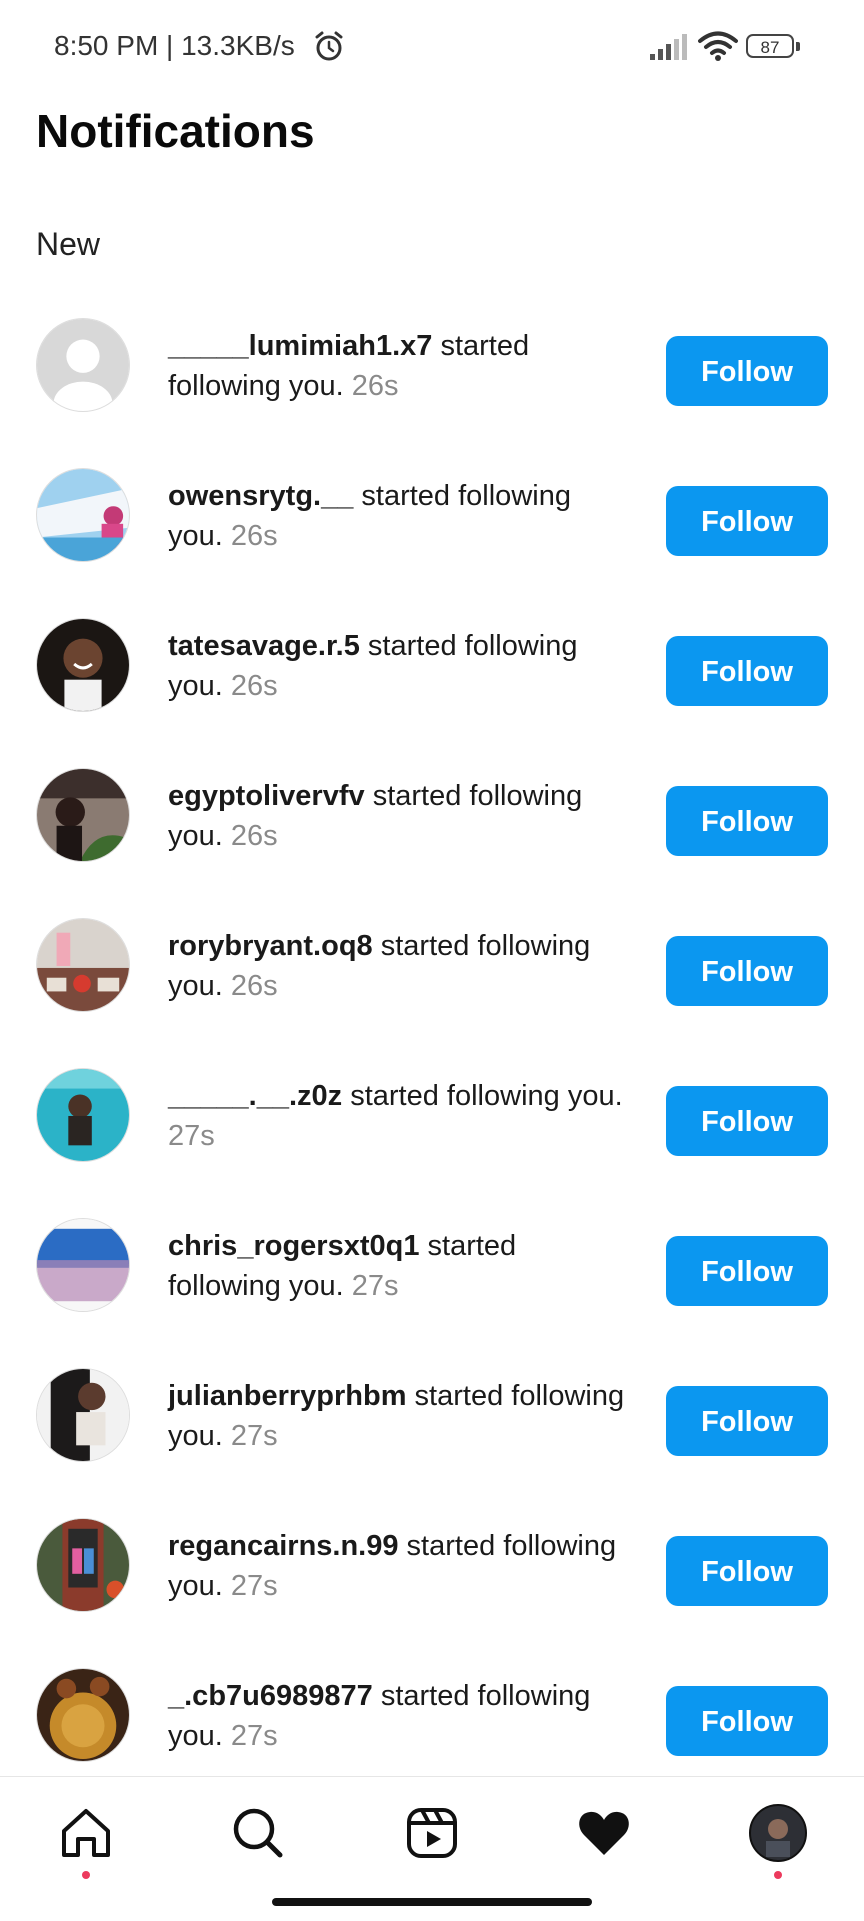 Image resolution: width=864 pixels, height=1921 pixels. Describe the element at coordinates (86, 1833) in the screenshot. I see `home-icon` at that location.